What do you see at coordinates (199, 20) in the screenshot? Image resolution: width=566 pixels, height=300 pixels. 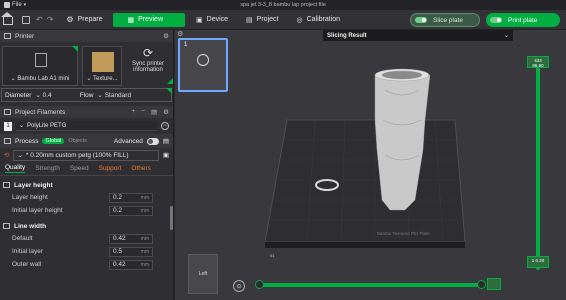 I see `device-icon: ▣` at bounding box center [199, 20].